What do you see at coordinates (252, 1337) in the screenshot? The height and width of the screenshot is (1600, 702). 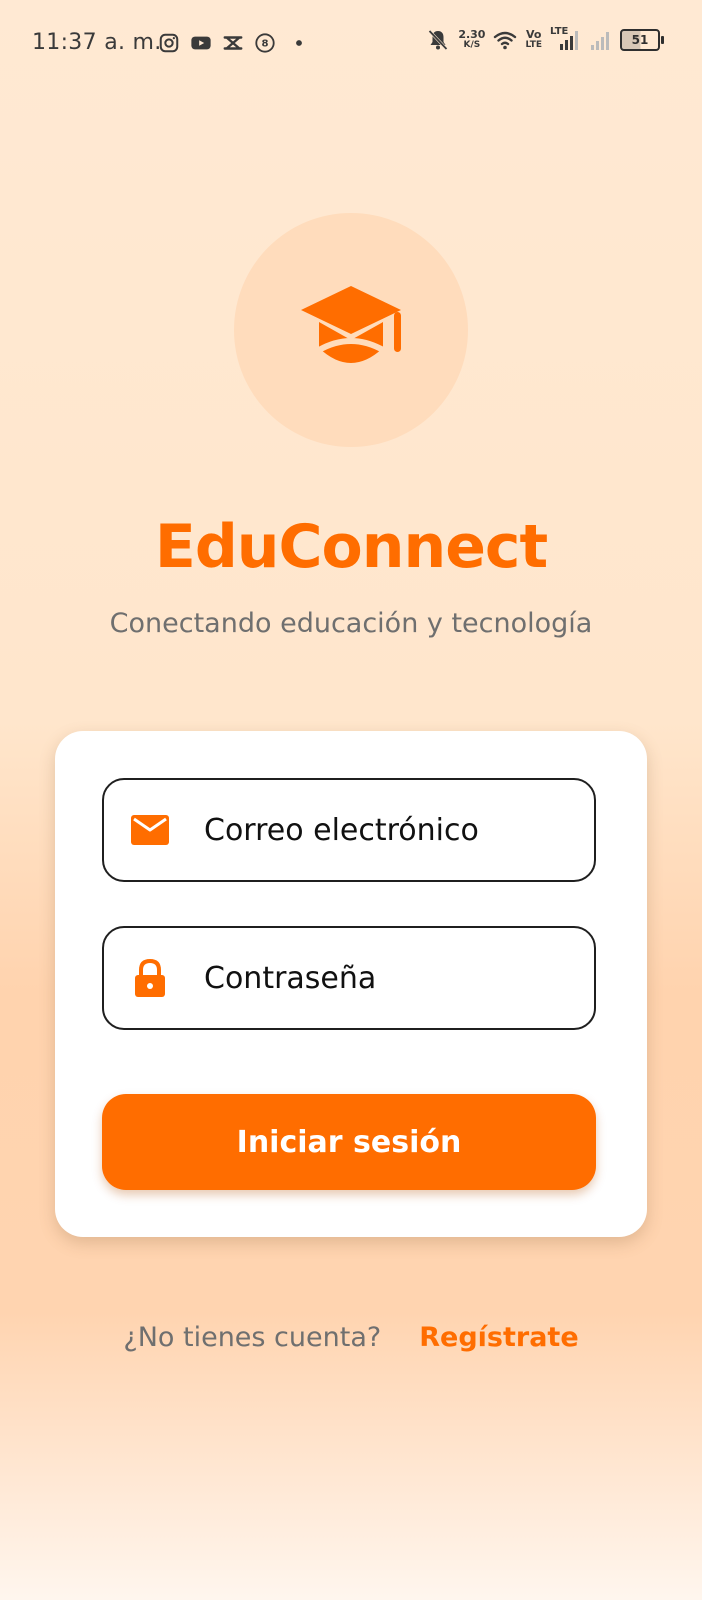 I see `signup-question: ¿No tienes cuenta?` at bounding box center [252, 1337].